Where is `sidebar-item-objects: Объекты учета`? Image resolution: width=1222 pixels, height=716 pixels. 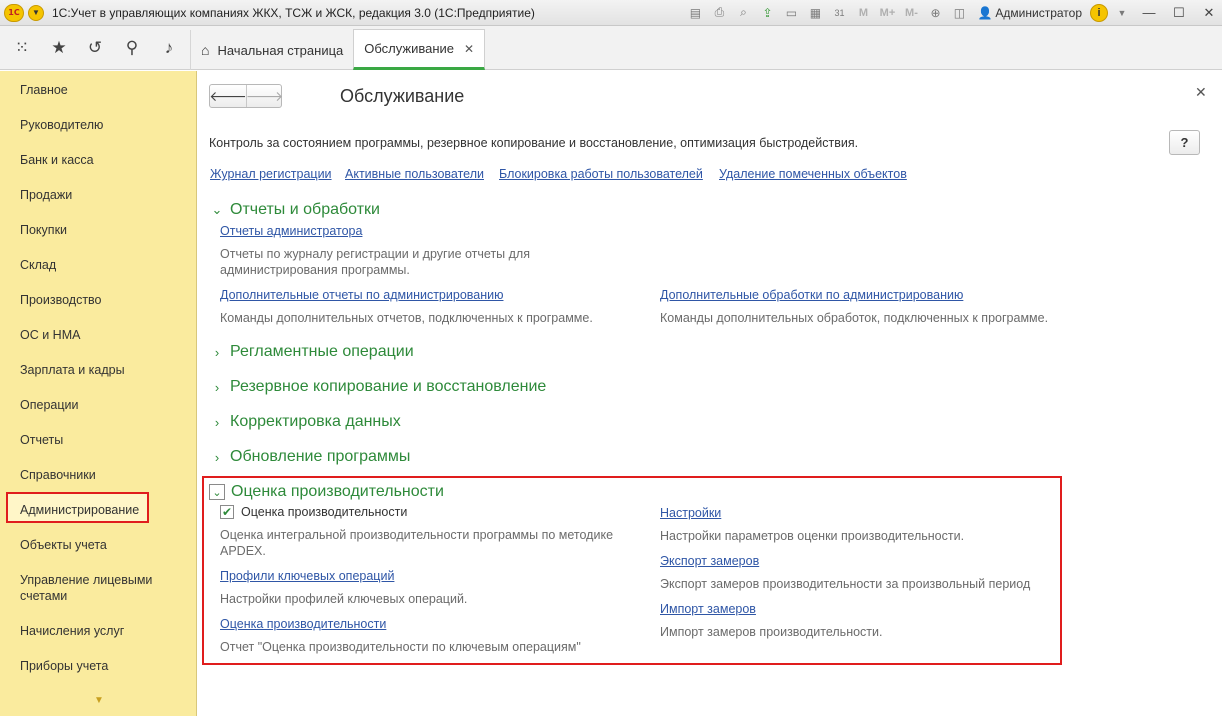
sidebar-item-objects: Объекты учета is located at coordinates (63, 545).